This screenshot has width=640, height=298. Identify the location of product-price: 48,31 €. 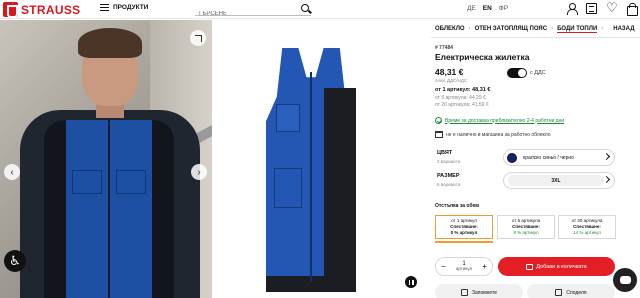
(449, 72).